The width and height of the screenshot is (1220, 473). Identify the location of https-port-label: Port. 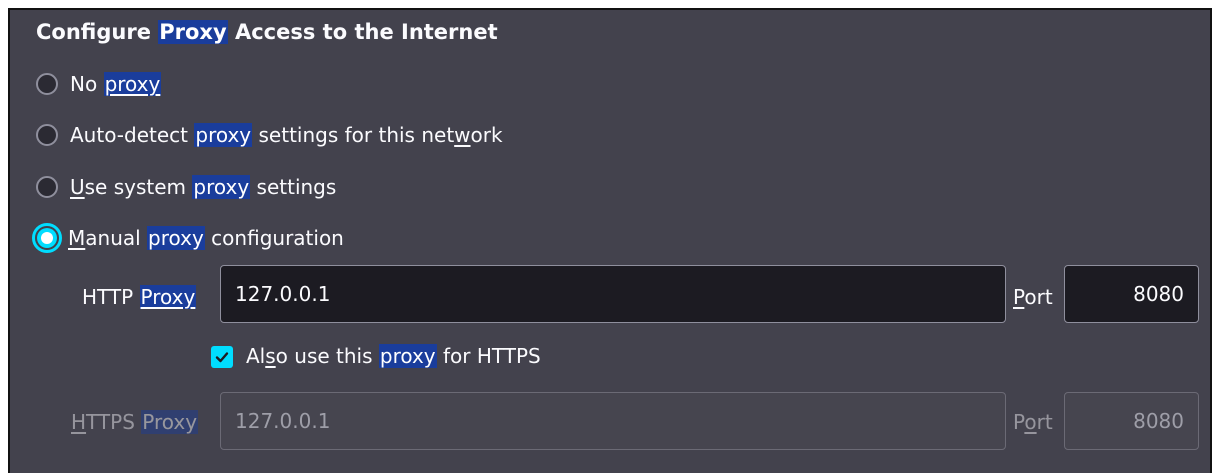
(1033, 422).